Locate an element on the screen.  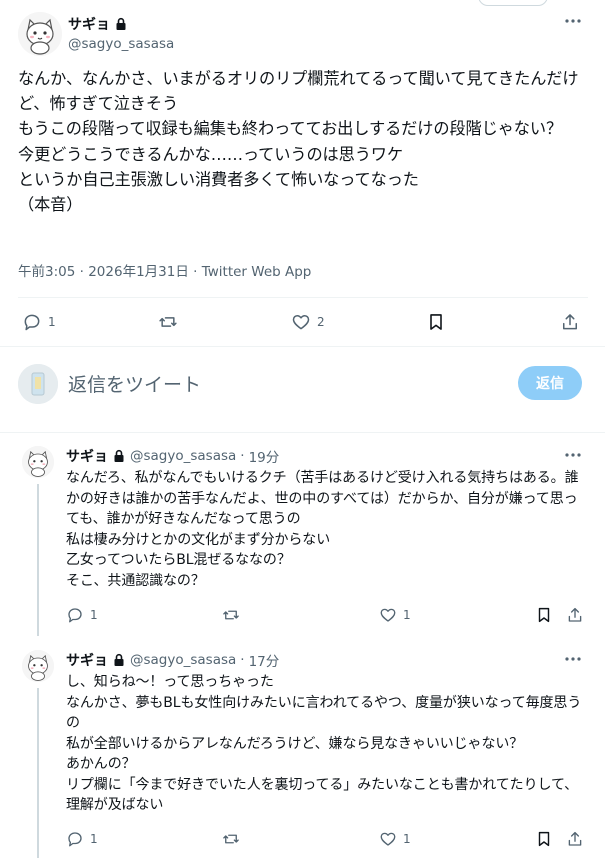
tweet-meta: 午前3:05 · 2026年1月31日 · Twitter Web App is located at coordinates (165, 272).